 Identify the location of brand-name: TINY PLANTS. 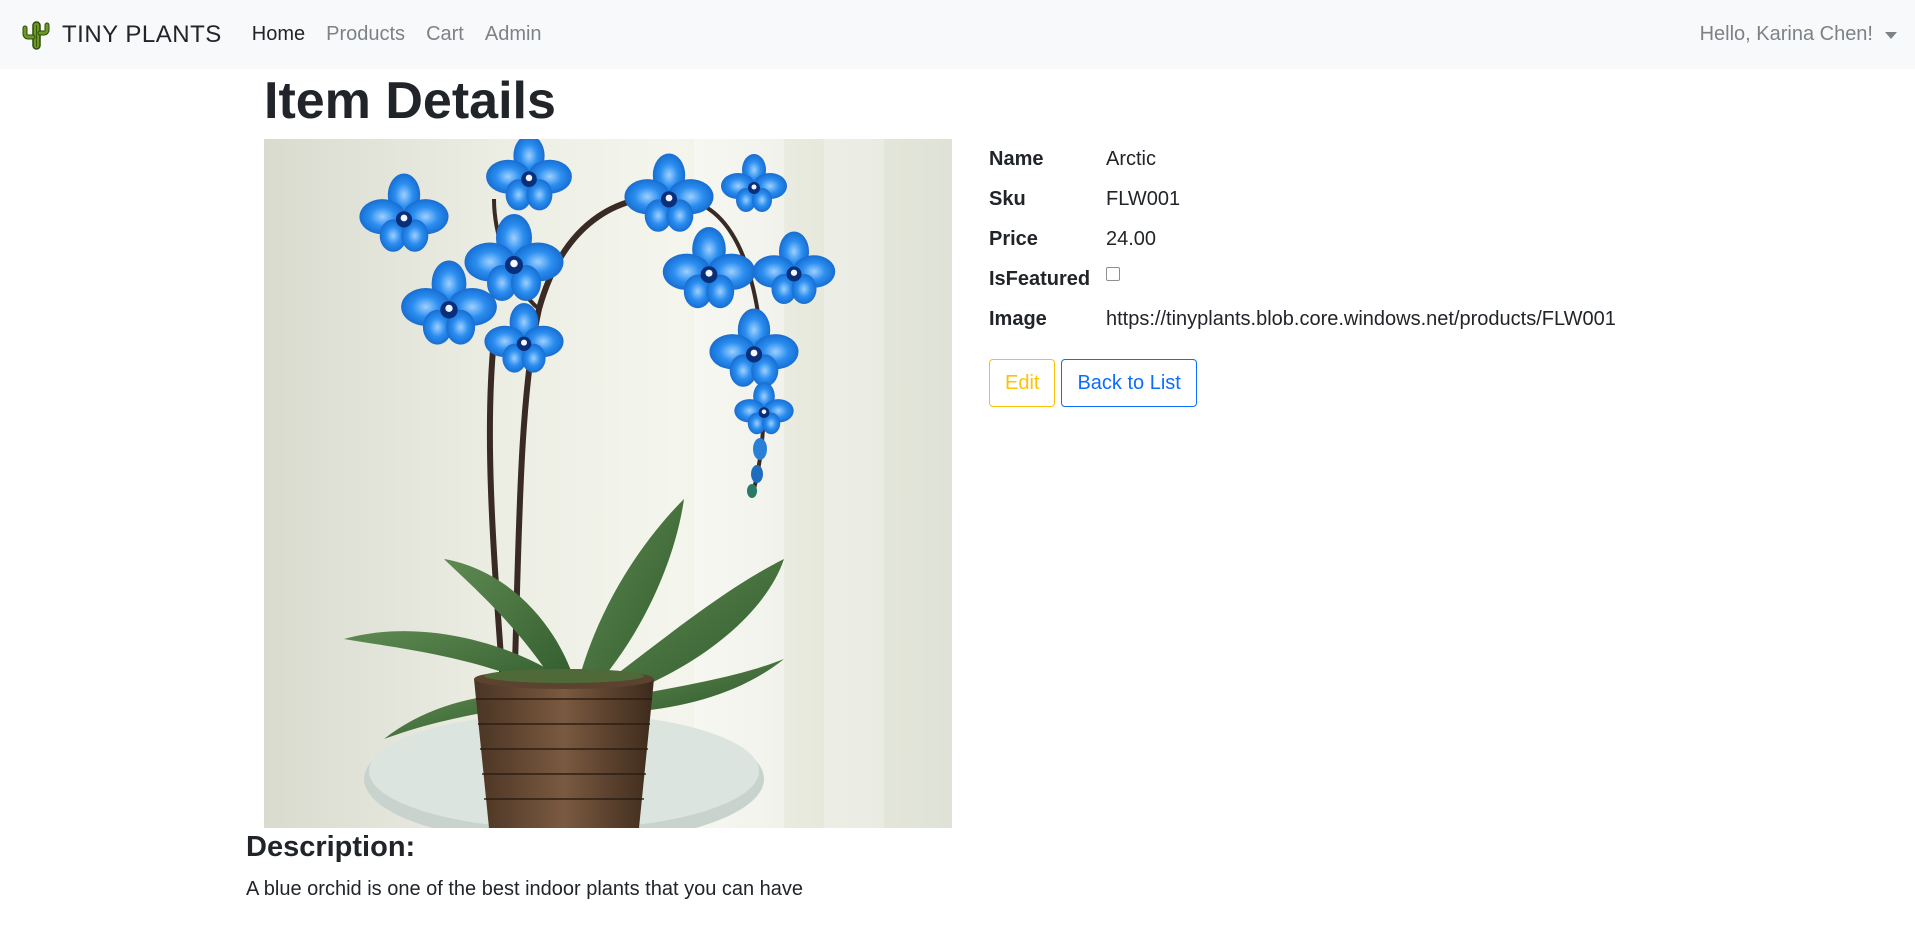
(142, 34).